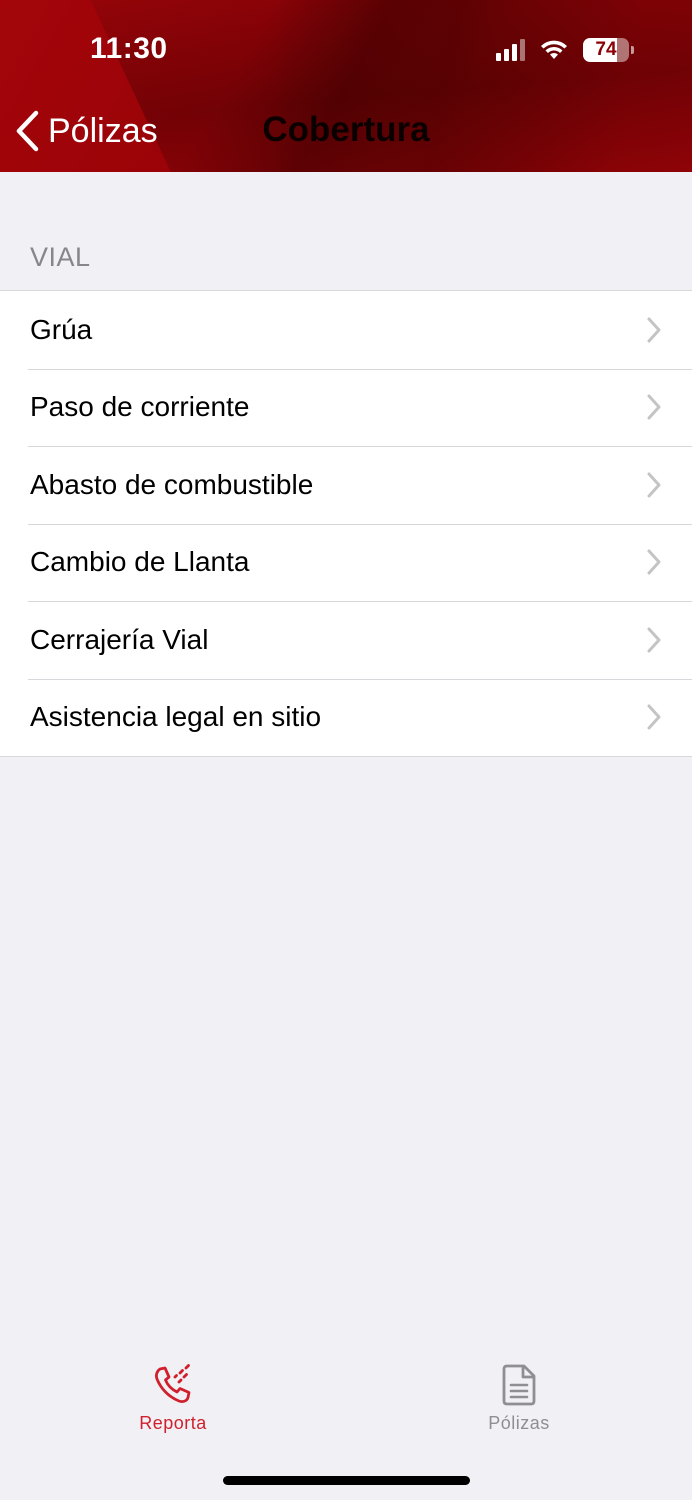 The image size is (692, 1500). Describe the element at coordinates (140, 562) in the screenshot. I see `list-item-label: Cambio de Llanta` at that location.